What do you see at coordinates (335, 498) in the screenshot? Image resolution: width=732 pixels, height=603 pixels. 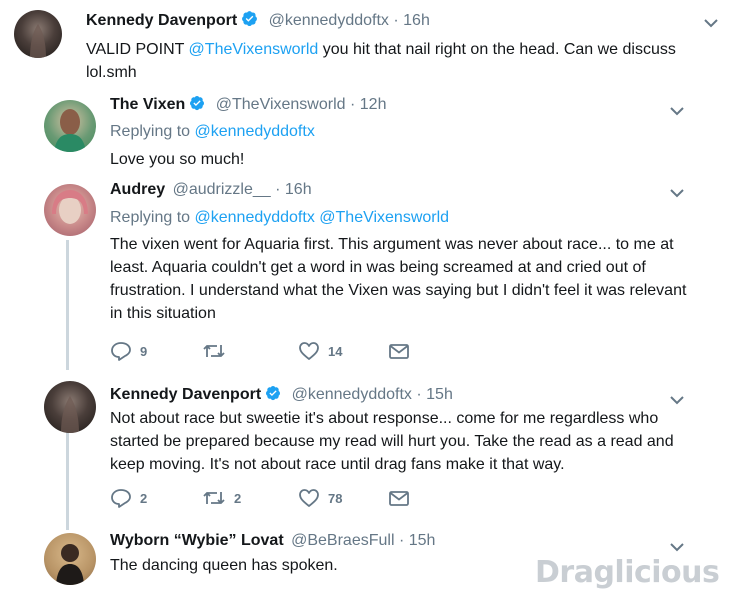 I see `like-count: 78` at bounding box center [335, 498].